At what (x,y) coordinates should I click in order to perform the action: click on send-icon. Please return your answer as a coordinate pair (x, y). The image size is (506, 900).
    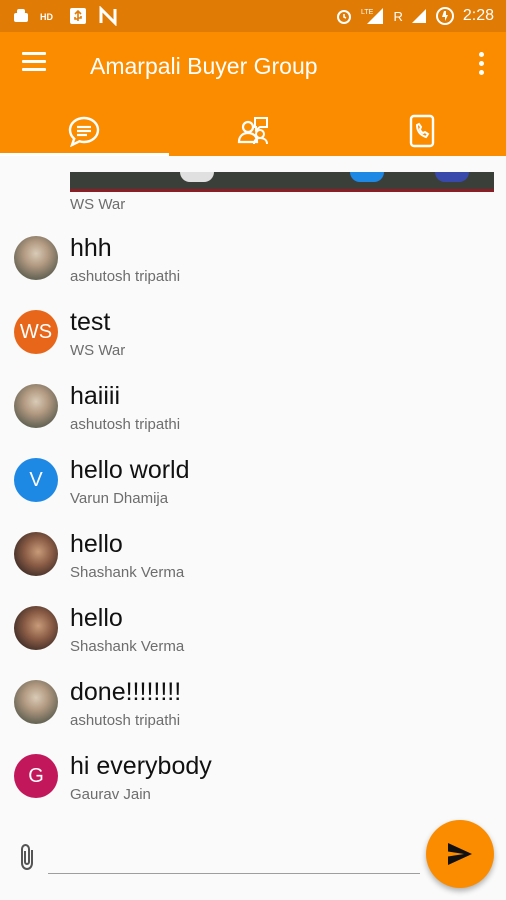
    Looking at the image, I should click on (460, 854).